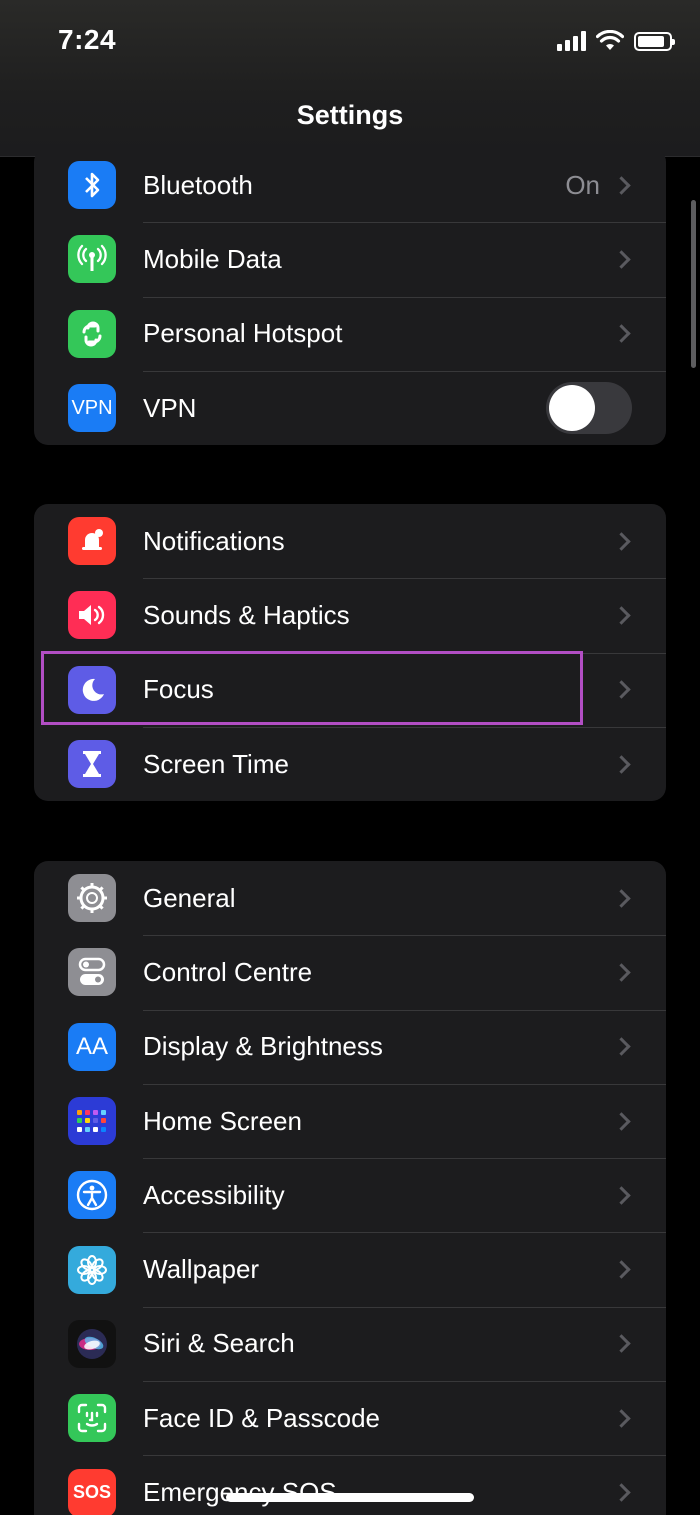 Image resolution: width=700 pixels, height=1515 pixels. What do you see at coordinates (350, 1269) in the screenshot?
I see `row-wallpaper: Wallpaper` at bounding box center [350, 1269].